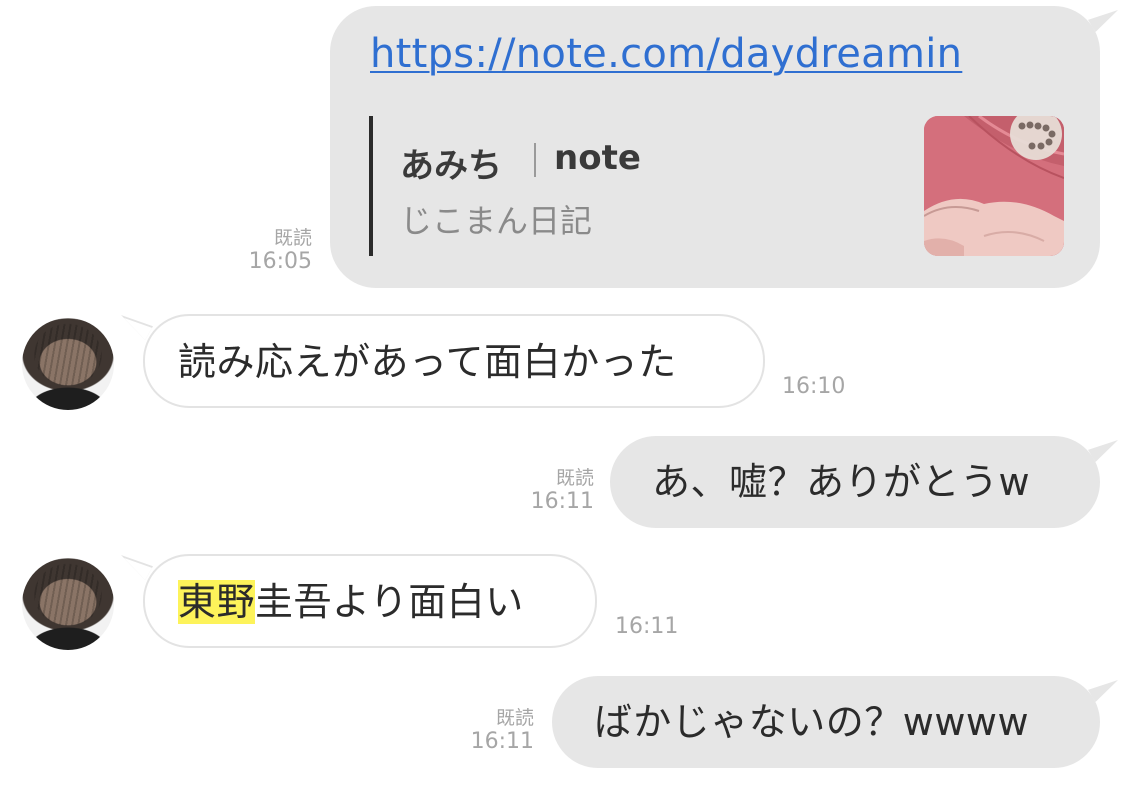 Image resolution: width=1125 pixels, height=785 pixels. Describe the element at coordinates (812, 722) in the screenshot. I see `message-text: ばかじゃないの？wwww` at that location.